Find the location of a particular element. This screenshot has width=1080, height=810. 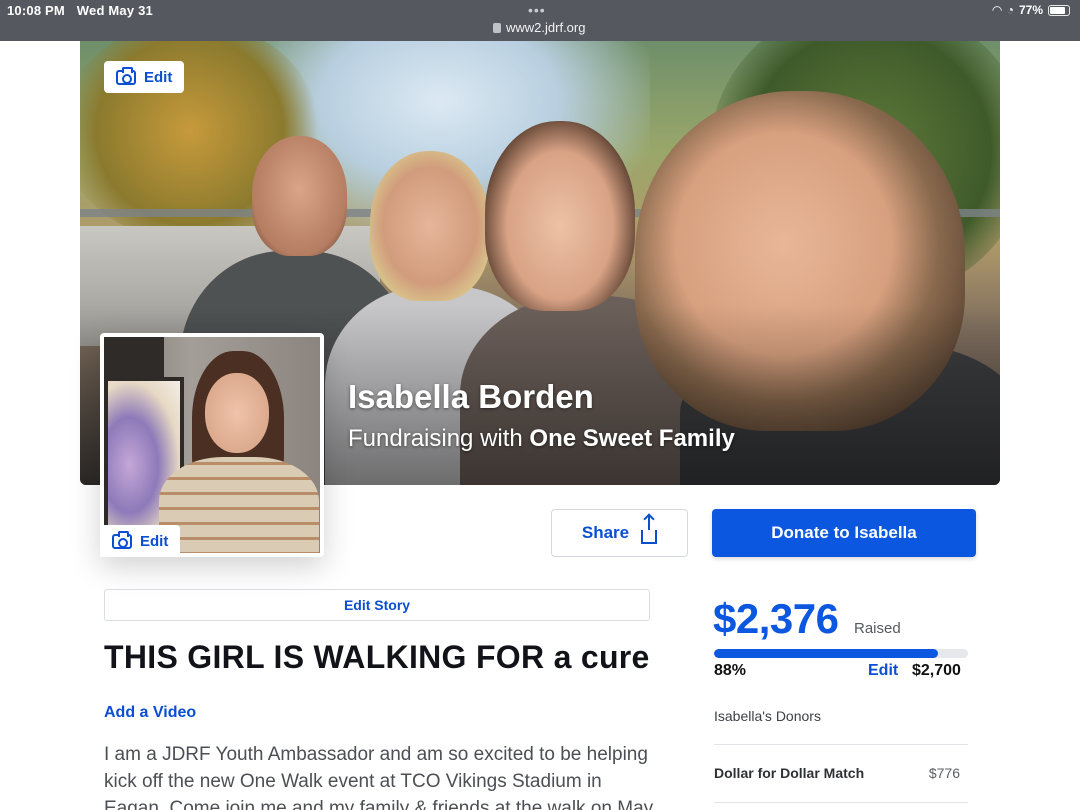

donors-heading: Isabella's Donors is located at coordinates (767, 716).